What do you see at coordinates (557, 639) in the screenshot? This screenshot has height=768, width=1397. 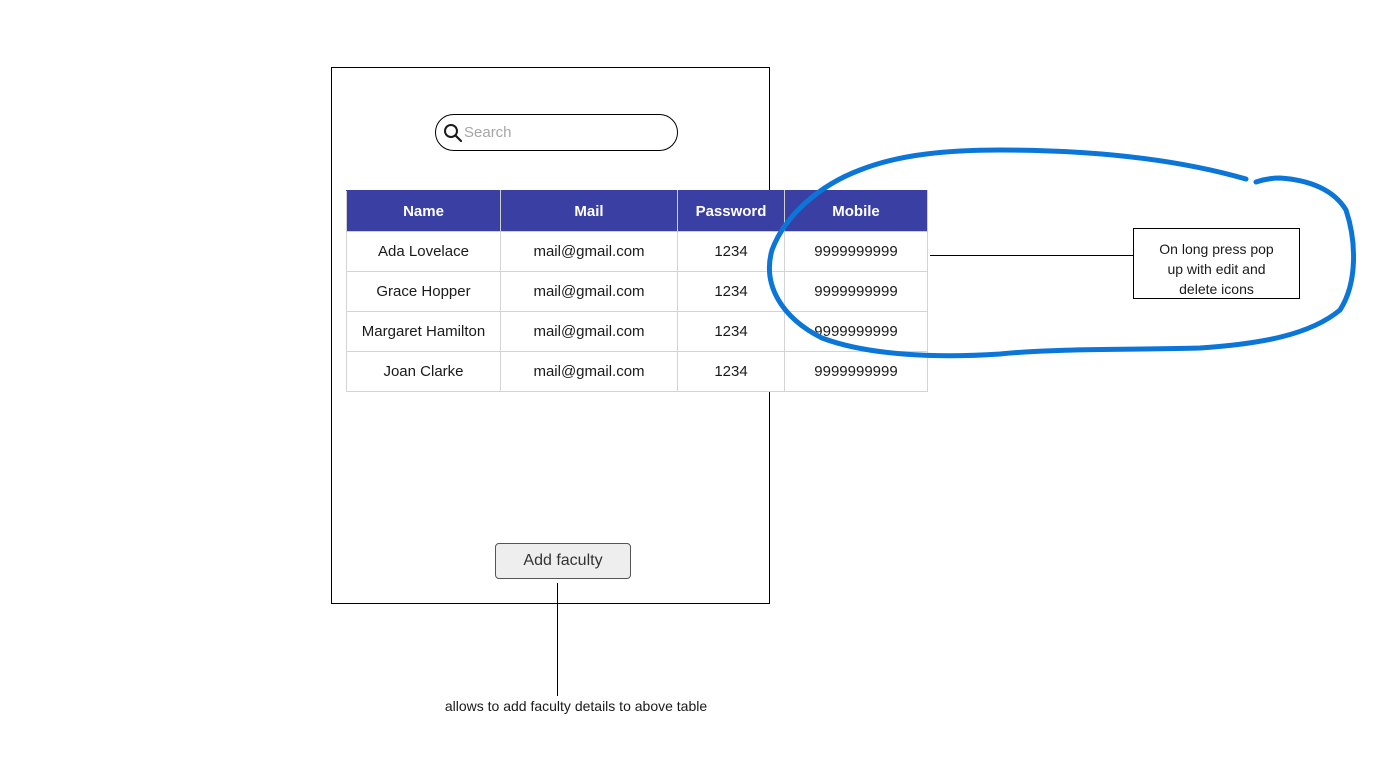 I see `button-annotation-line` at bounding box center [557, 639].